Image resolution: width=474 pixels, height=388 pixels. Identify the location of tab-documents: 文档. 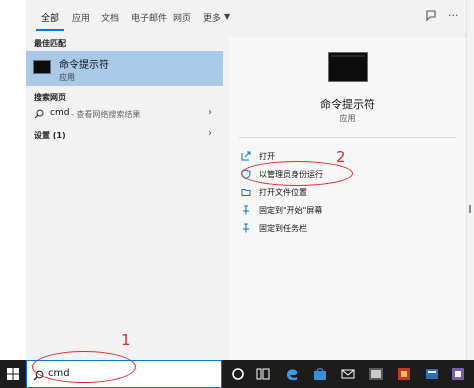
(110, 17).